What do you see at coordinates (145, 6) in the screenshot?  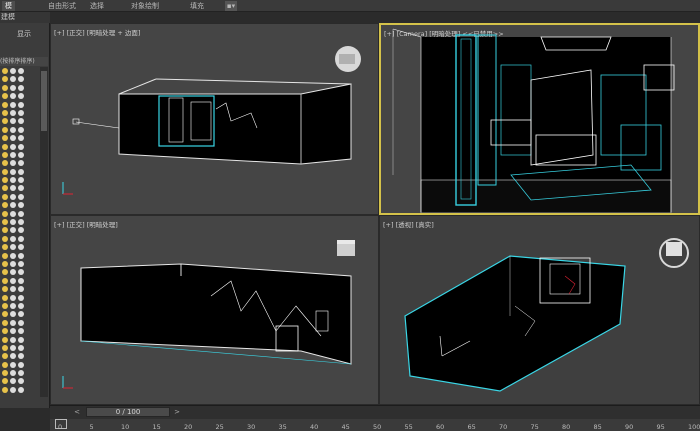 I see `tab-object-paint: 对象绘制` at bounding box center [145, 6].